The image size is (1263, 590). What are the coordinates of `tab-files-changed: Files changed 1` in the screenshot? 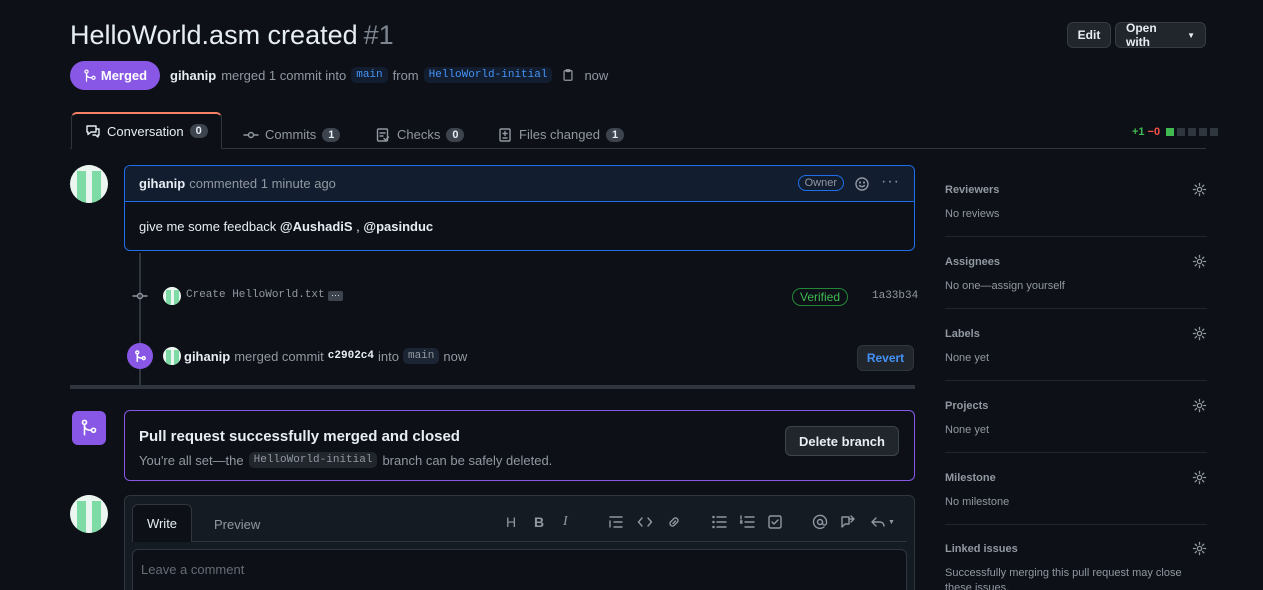 It's located at (561, 134).